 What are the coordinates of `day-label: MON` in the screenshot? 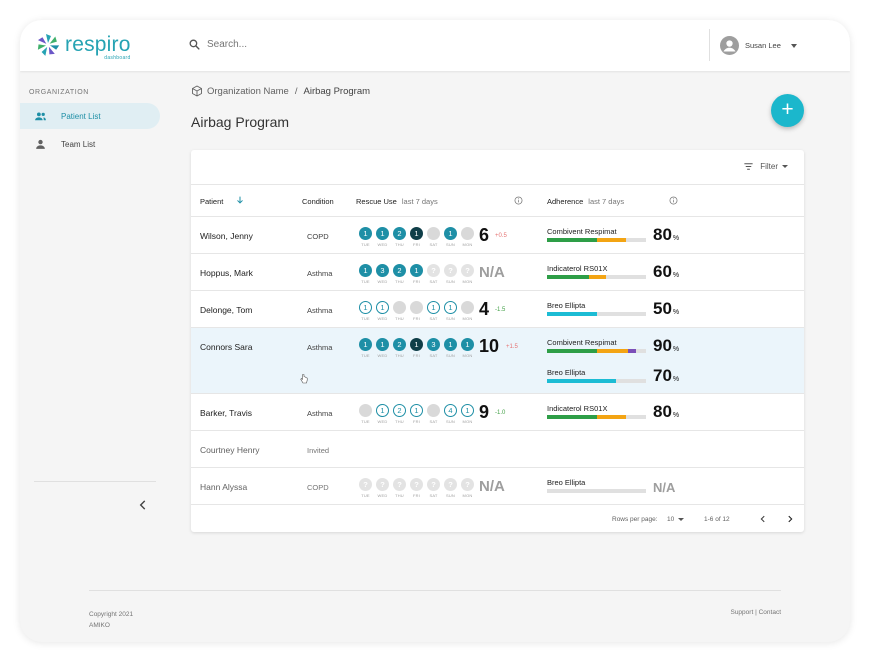 It's located at (467, 495).